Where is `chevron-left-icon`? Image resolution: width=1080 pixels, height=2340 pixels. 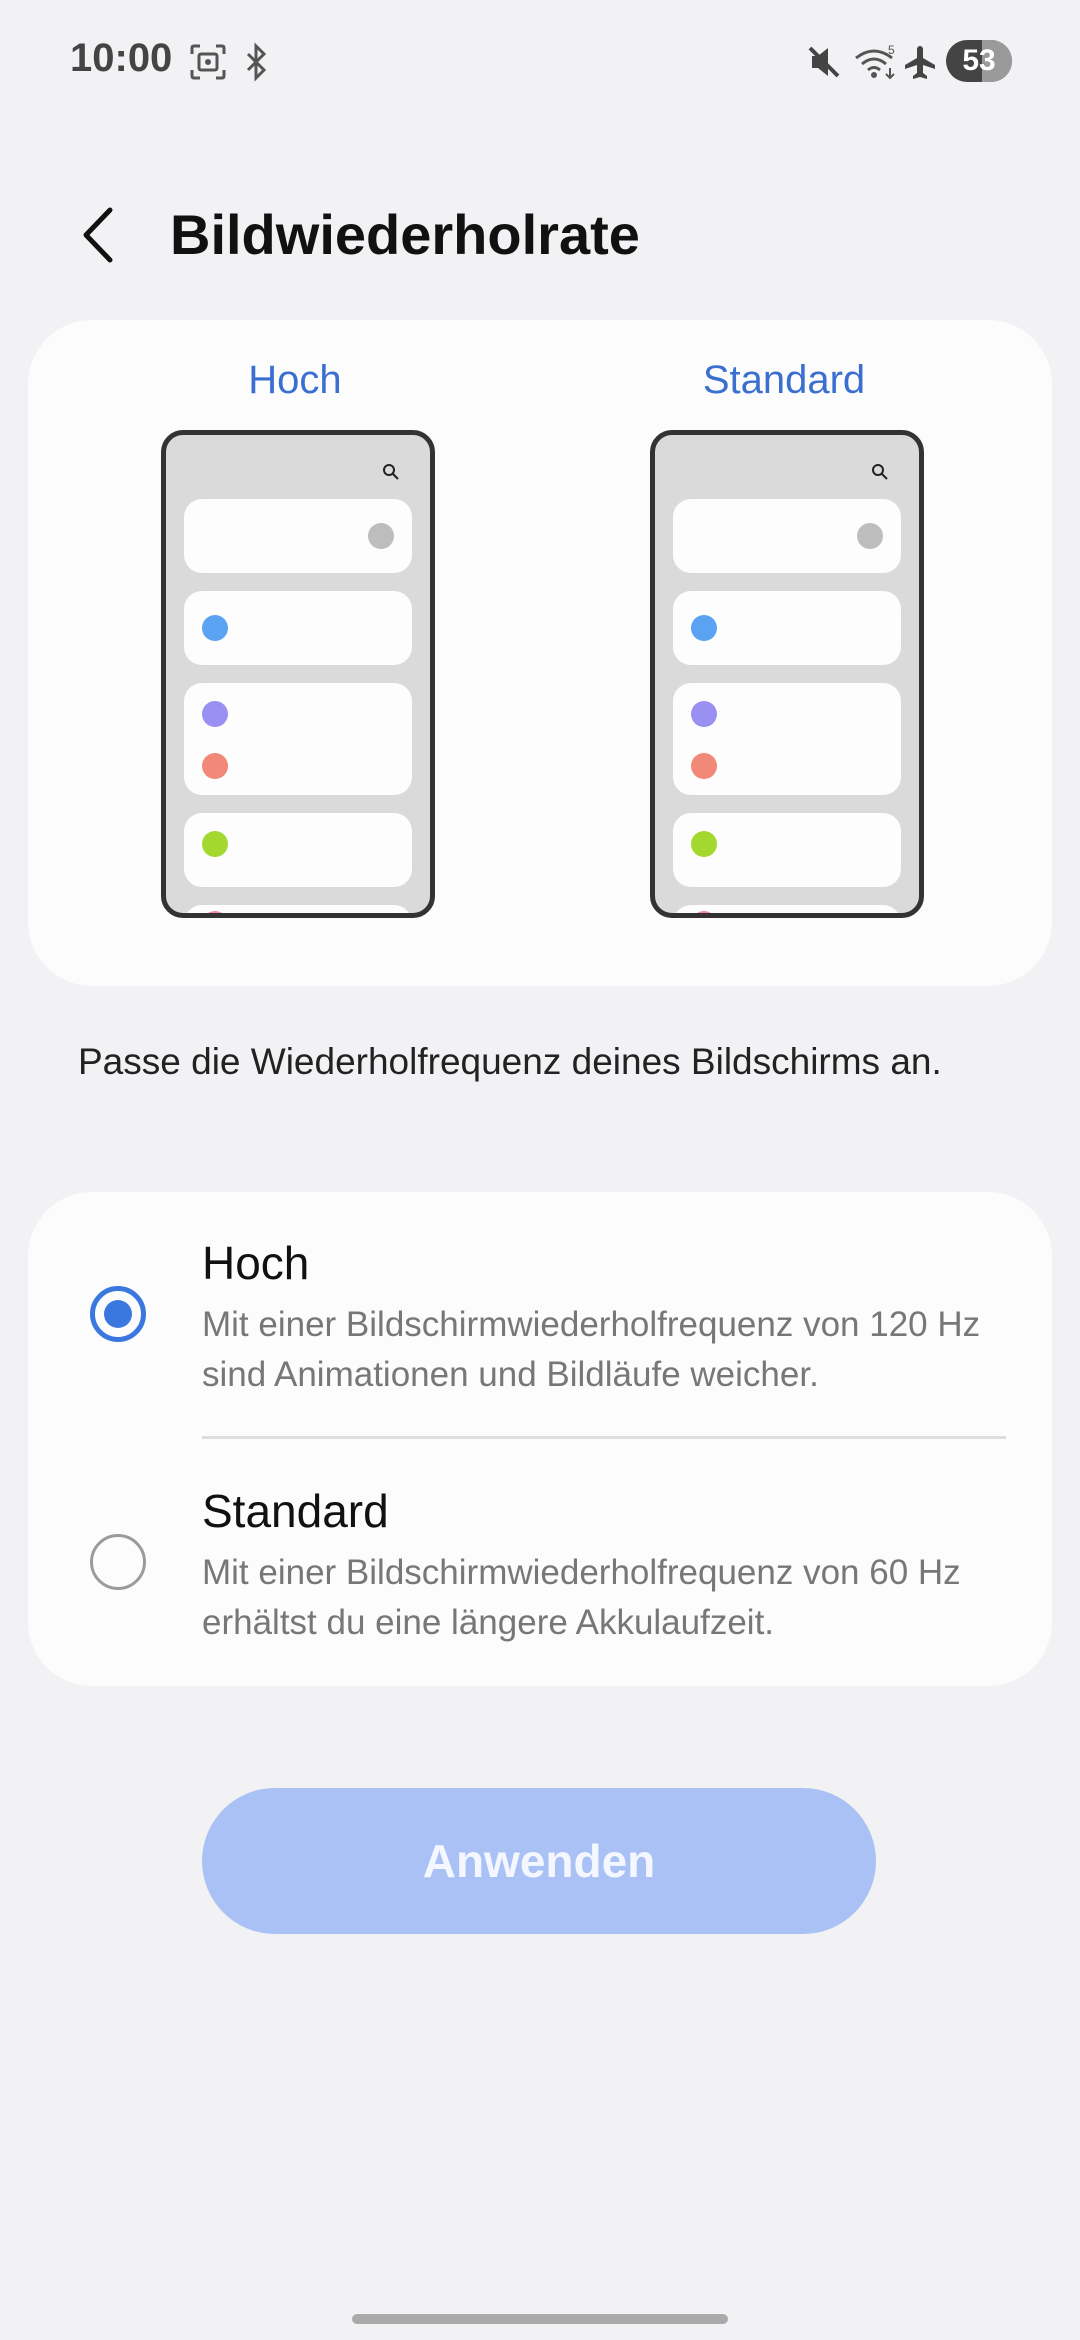
chevron-left-icon is located at coordinates (100, 235).